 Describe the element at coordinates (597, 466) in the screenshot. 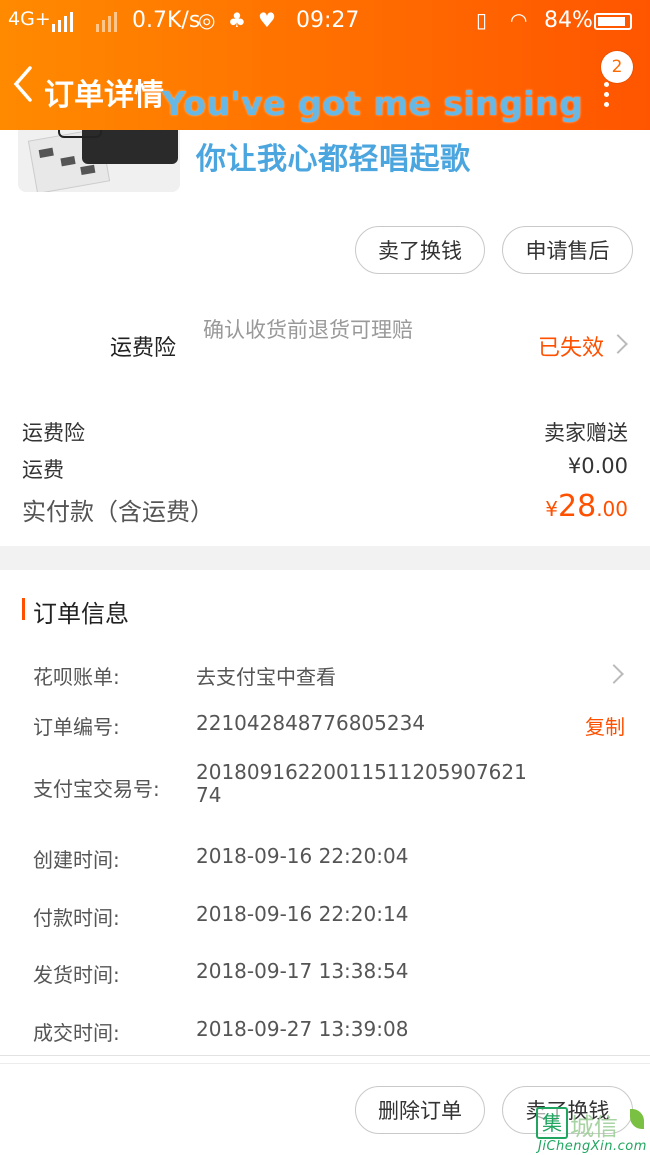

I see `cost-value: ¥0.00` at that location.